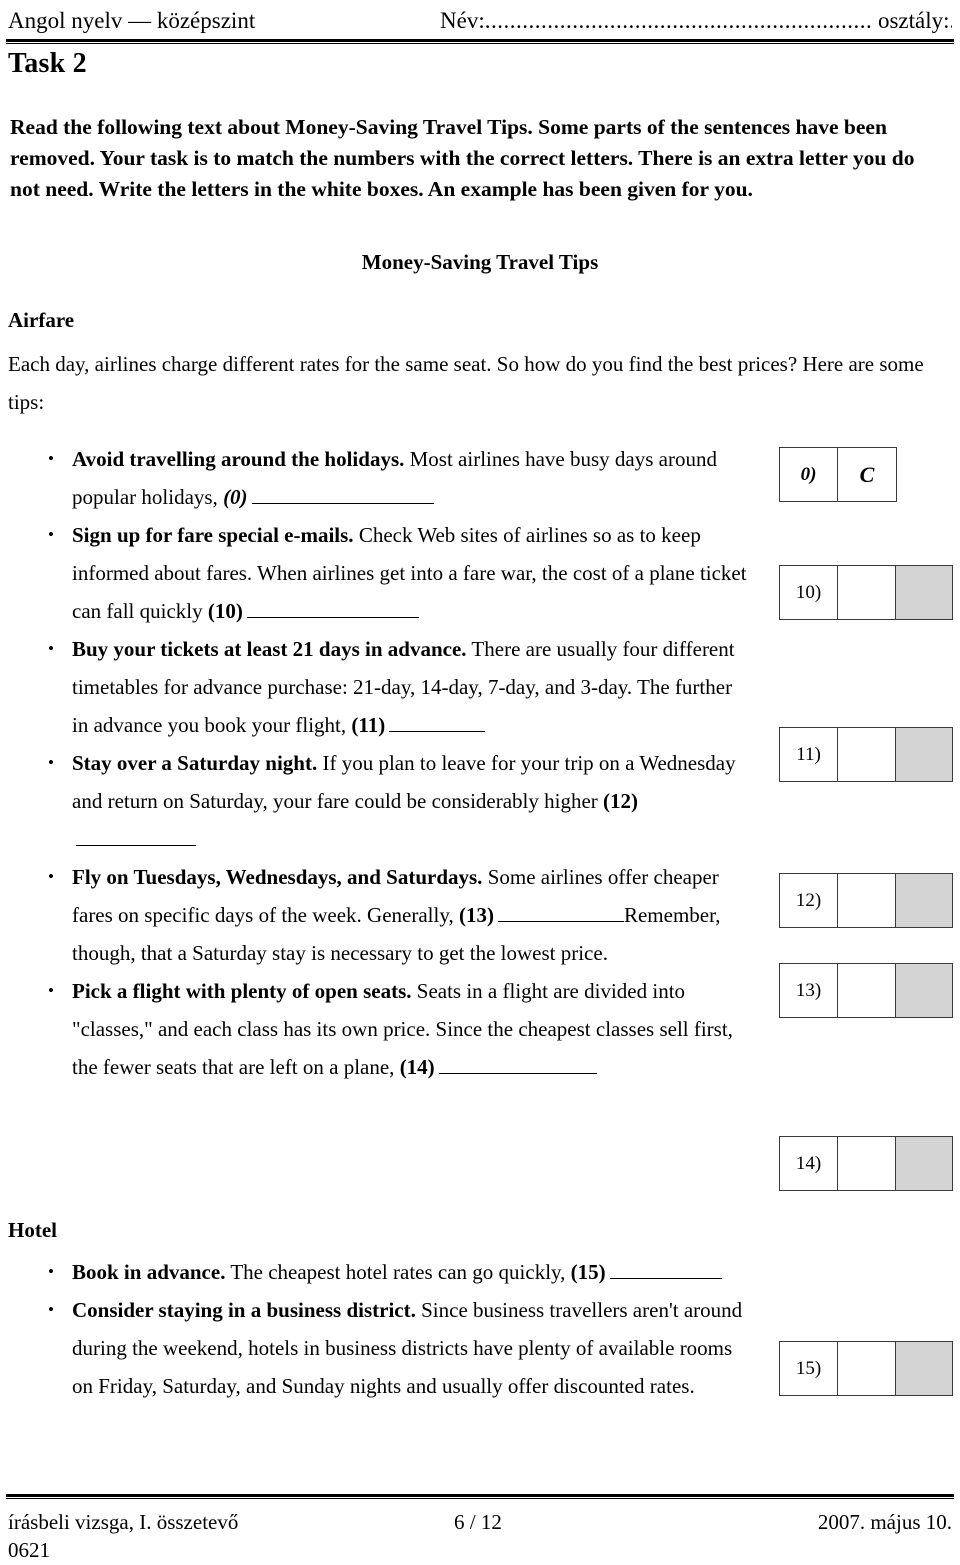 The height and width of the screenshot is (1565, 960). Describe the element at coordinates (480, 262) in the screenshot. I see `passage-title: Money-Saving Travel Tips` at that location.